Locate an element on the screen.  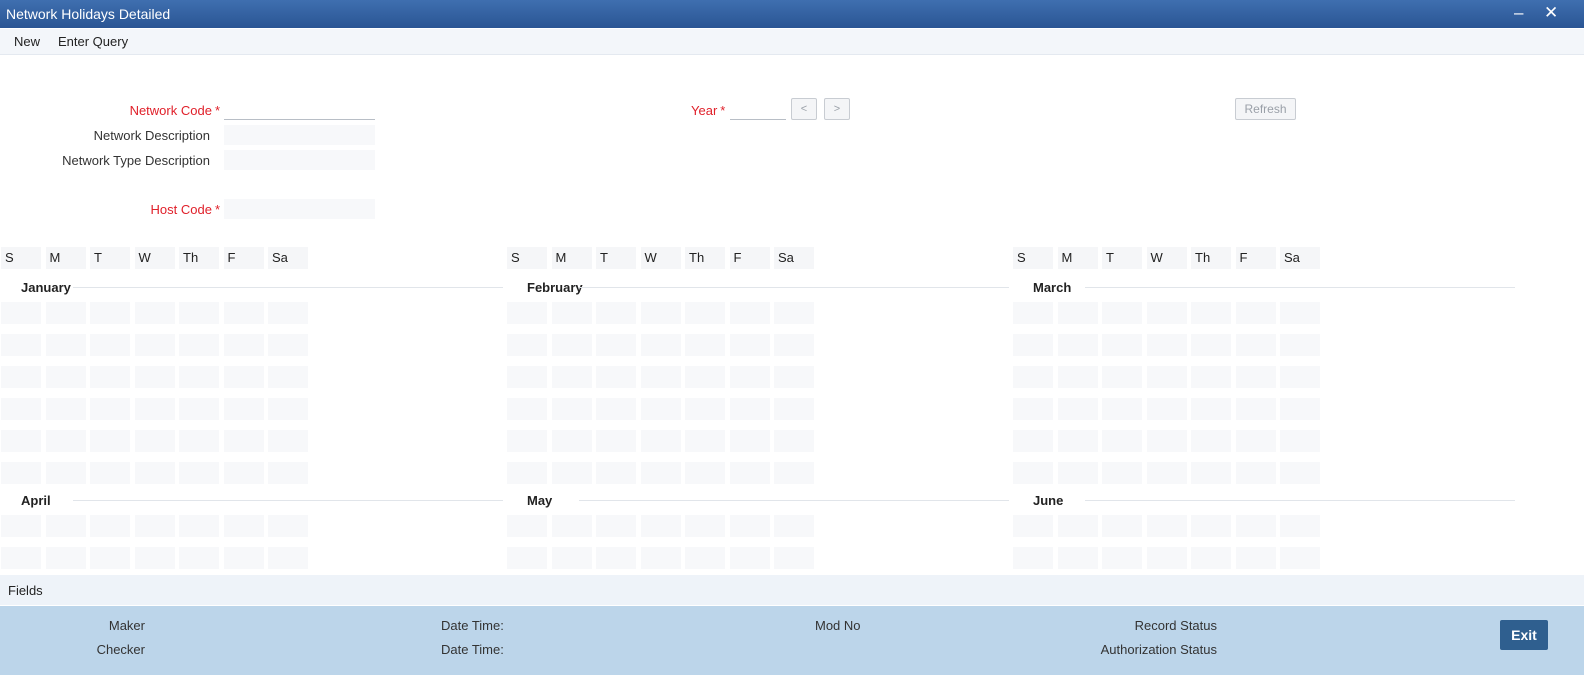
host-code-input is located at coordinates (299, 209).